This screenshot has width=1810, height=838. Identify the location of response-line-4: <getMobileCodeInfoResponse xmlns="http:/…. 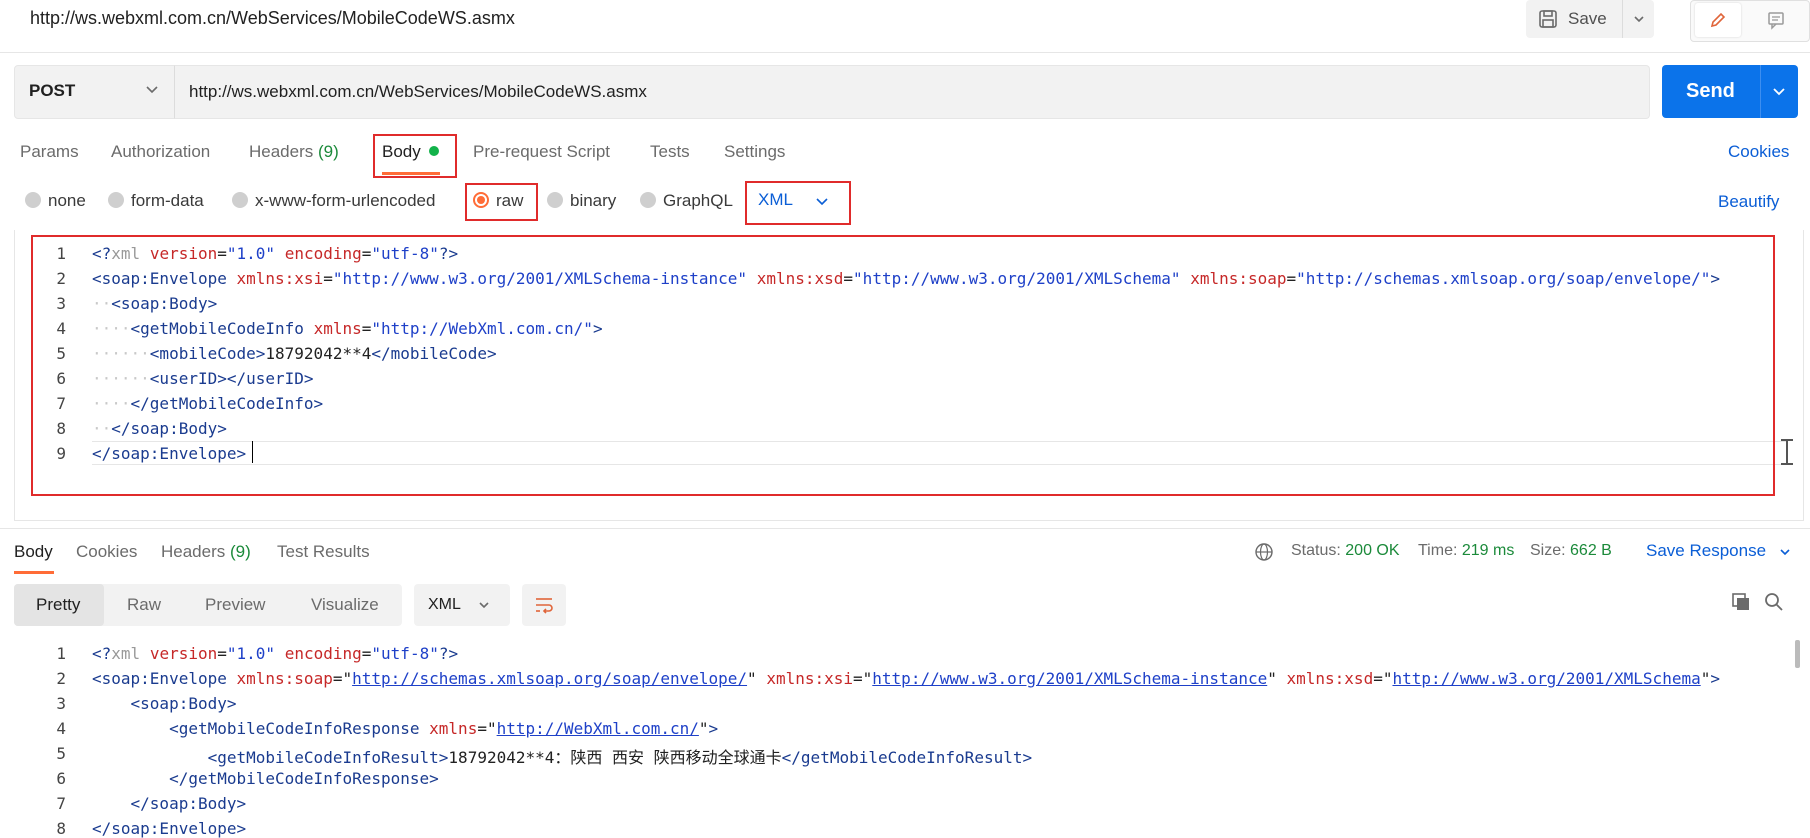
(444, 728).